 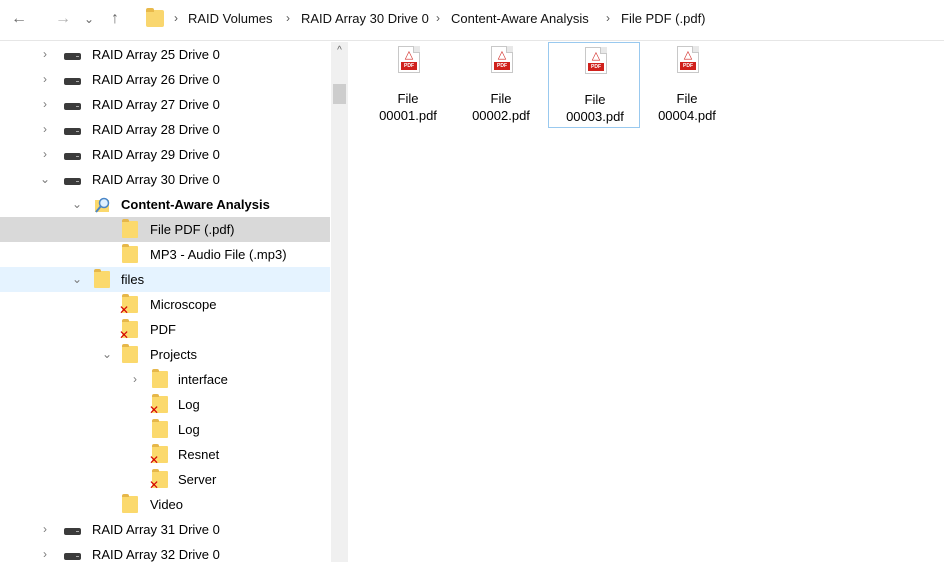 What do you see at coordinates (165, 279) in the screenshot?
I see `tree-item: ⌄ files` at bounding box center [165, 279].